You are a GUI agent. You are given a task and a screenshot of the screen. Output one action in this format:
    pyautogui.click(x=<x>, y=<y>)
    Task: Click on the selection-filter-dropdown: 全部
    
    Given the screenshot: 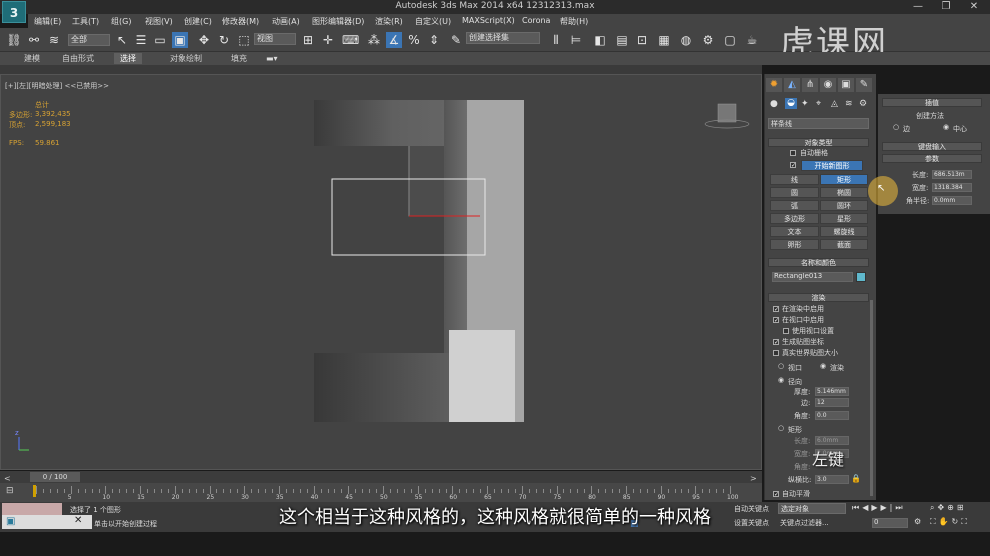 What is the action you would take?
    pyautogui.click(x=89, y=40)
    